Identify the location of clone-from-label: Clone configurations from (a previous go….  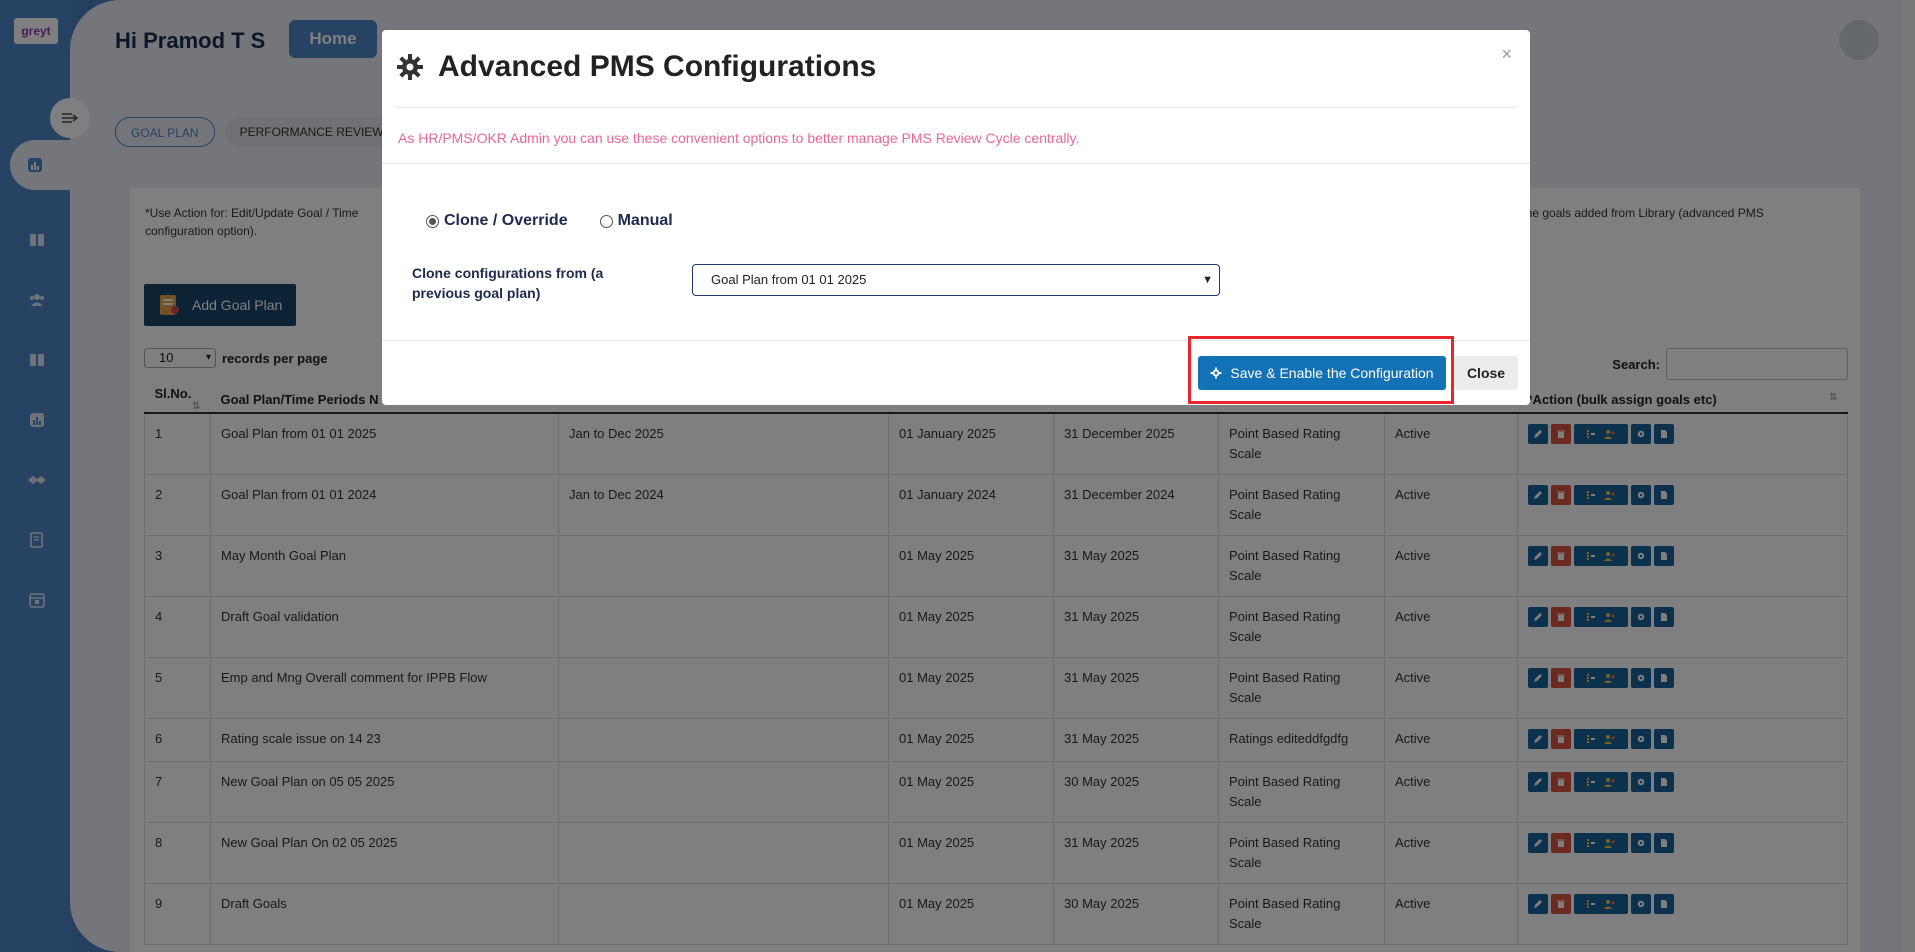
(508, 283).